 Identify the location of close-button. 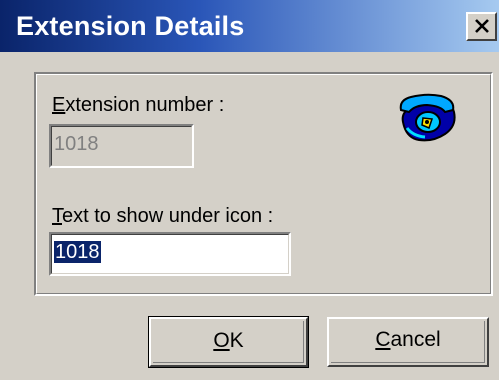
(481, 26).